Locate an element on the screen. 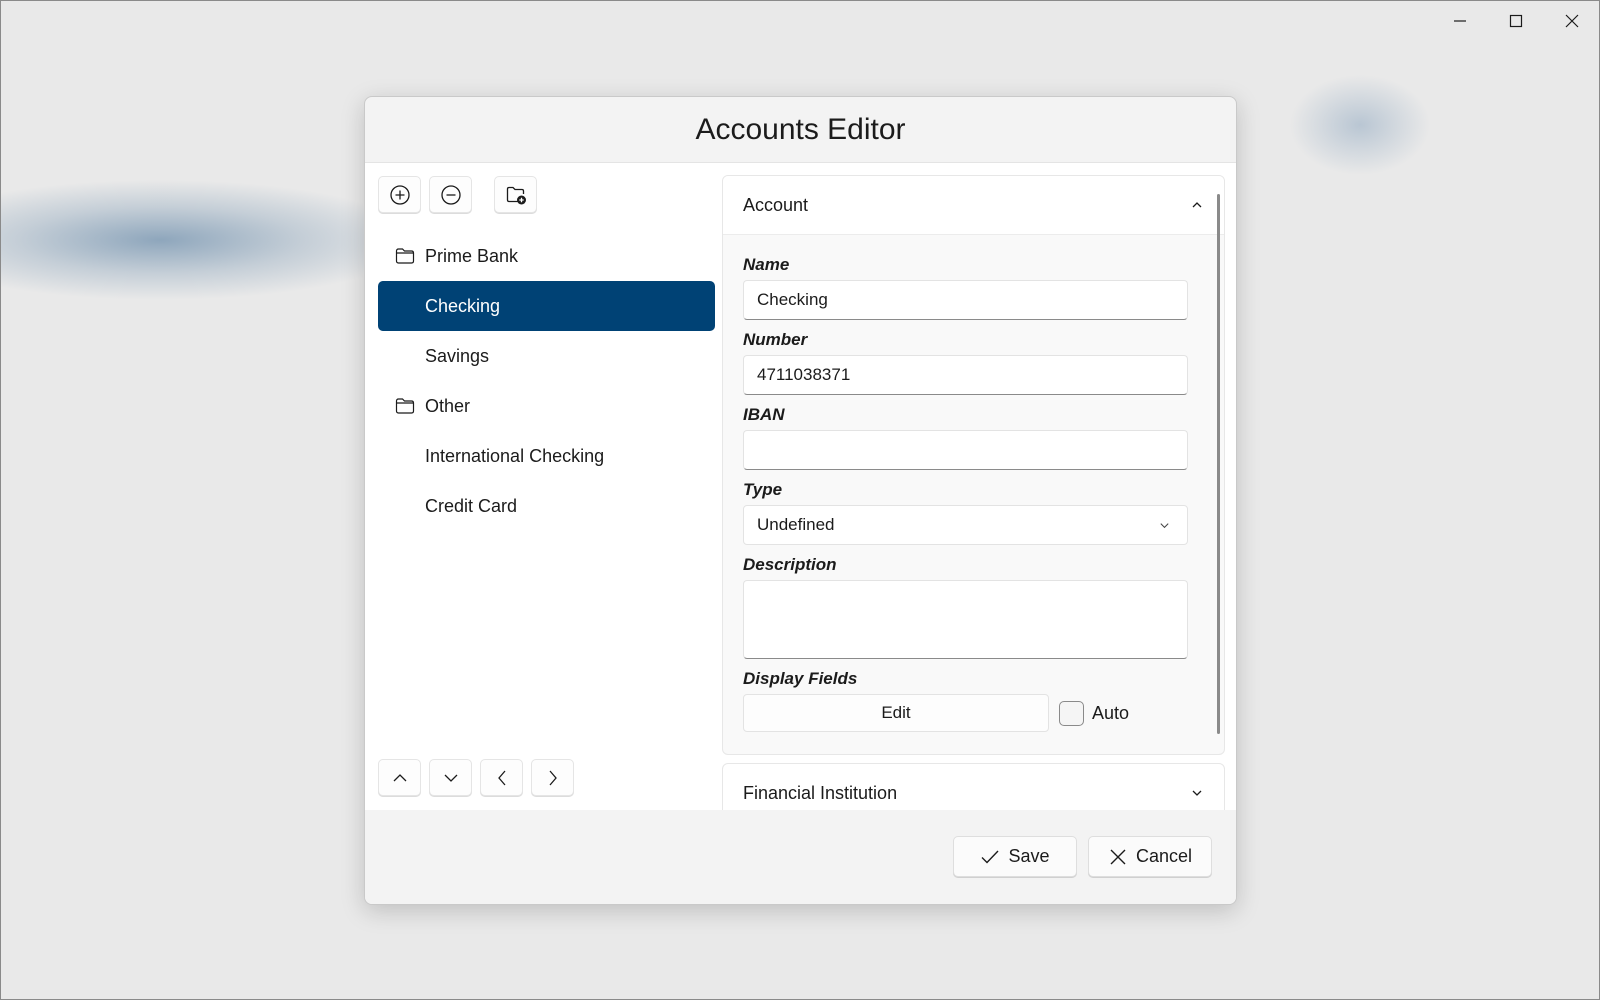 Image resolution: width=1600 pixels, height=1000 pixels. cancel-button: Cancel is located at coordinates (1150, 856).